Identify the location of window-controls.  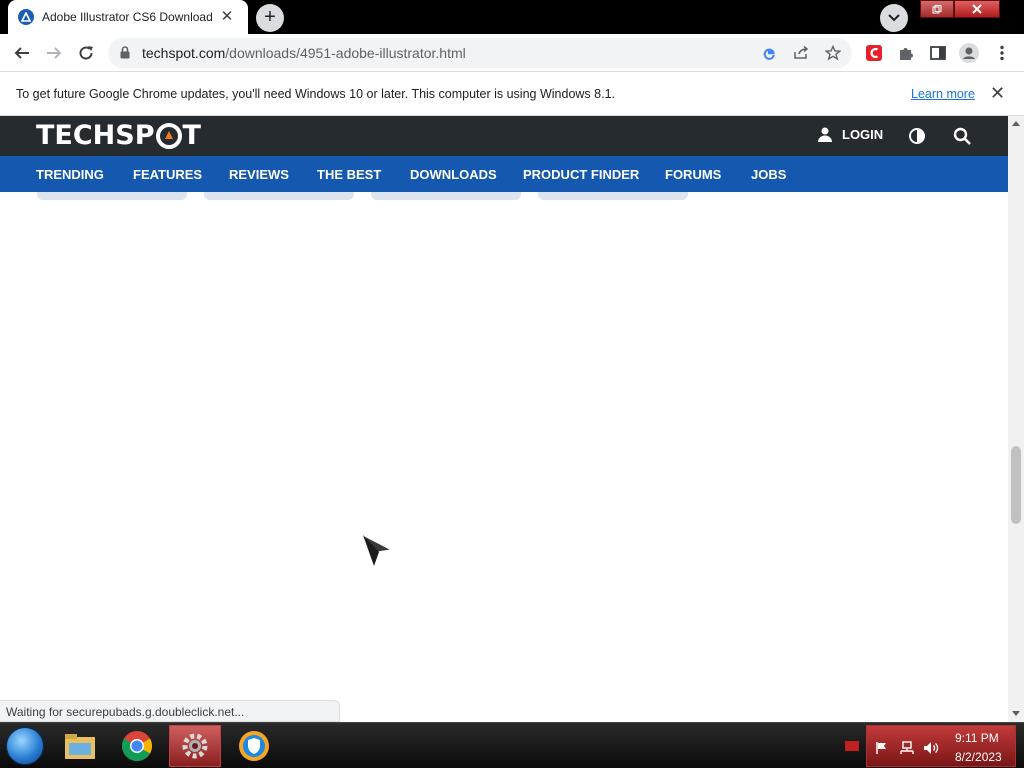
(960, 10).